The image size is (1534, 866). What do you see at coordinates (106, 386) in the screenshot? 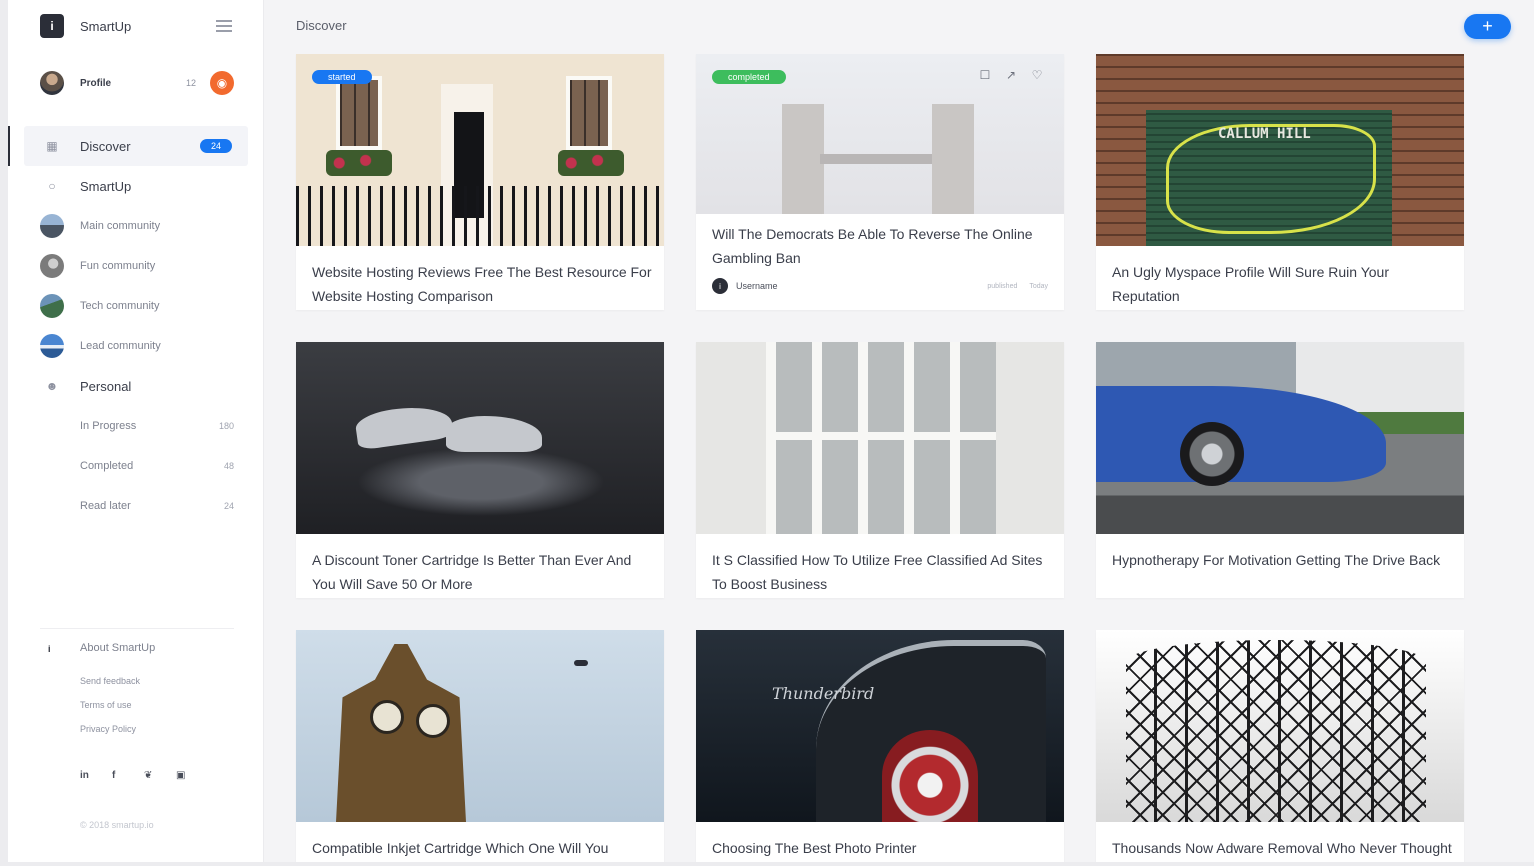
I see `sidebar-item-label: Personal` at bounding box center [106, 386].